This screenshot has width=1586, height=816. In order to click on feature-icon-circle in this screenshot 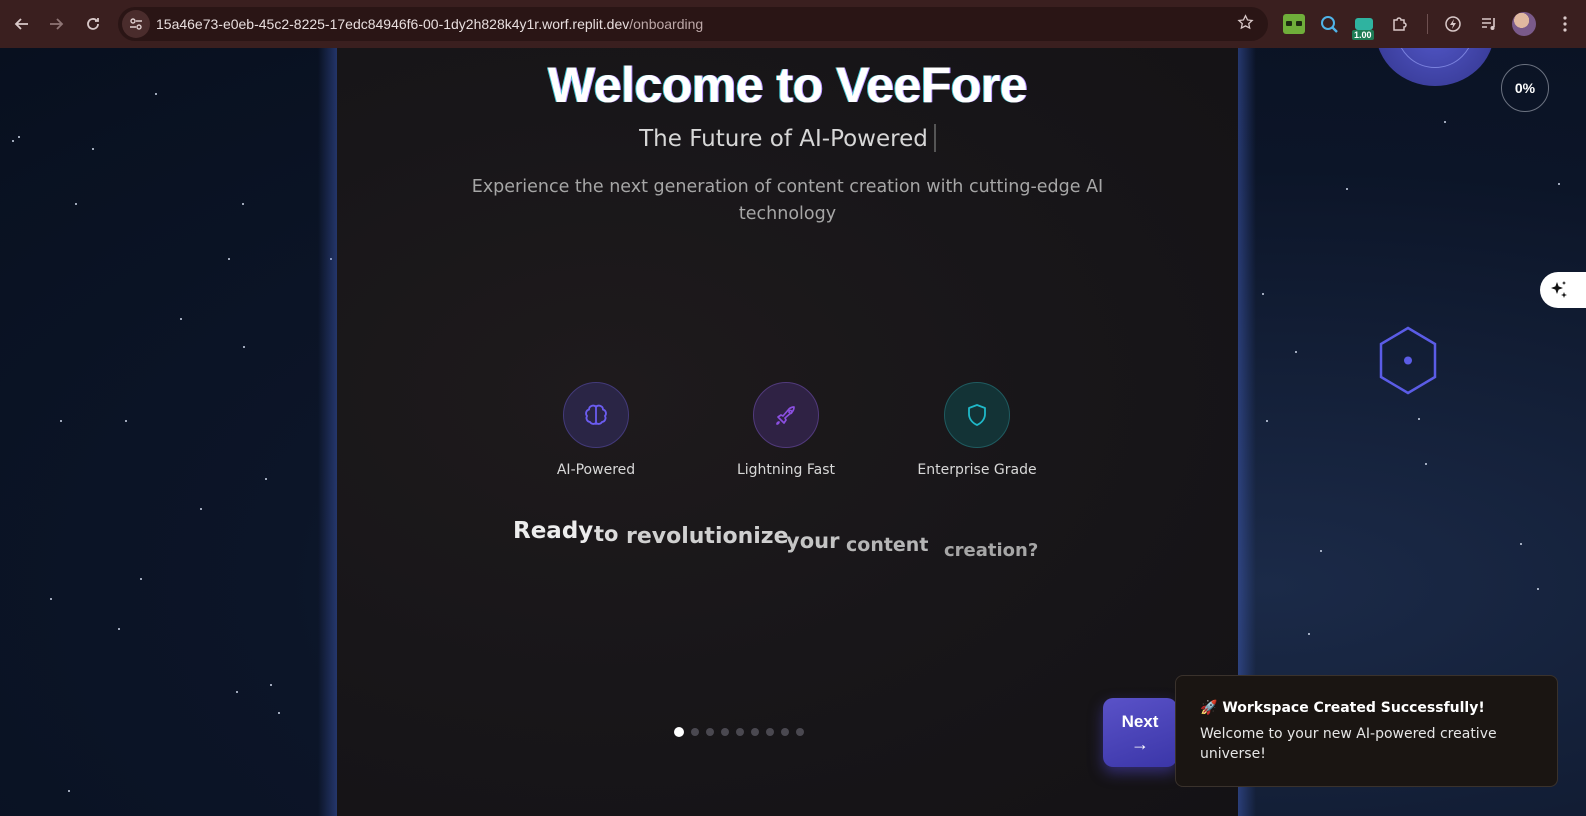, I will do `click(786, 415)`.